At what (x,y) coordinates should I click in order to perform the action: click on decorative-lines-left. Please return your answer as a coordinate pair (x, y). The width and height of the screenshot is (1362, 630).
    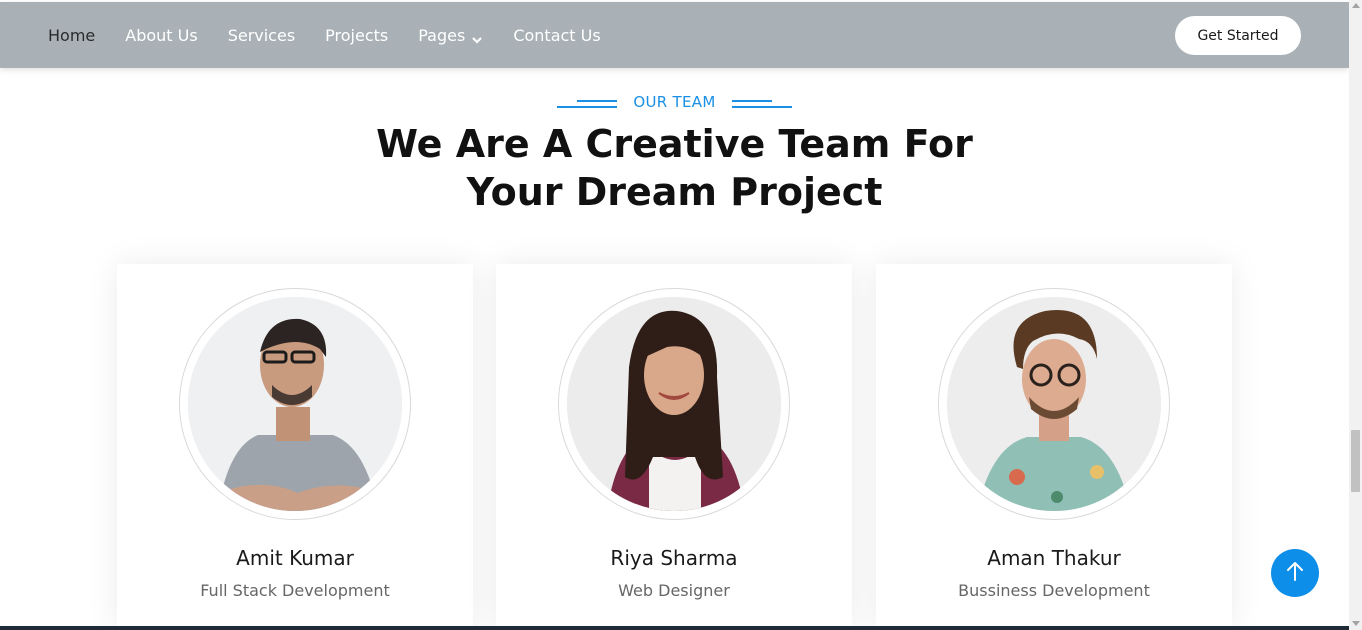
    Looking at the image, I should click on (587, 102).